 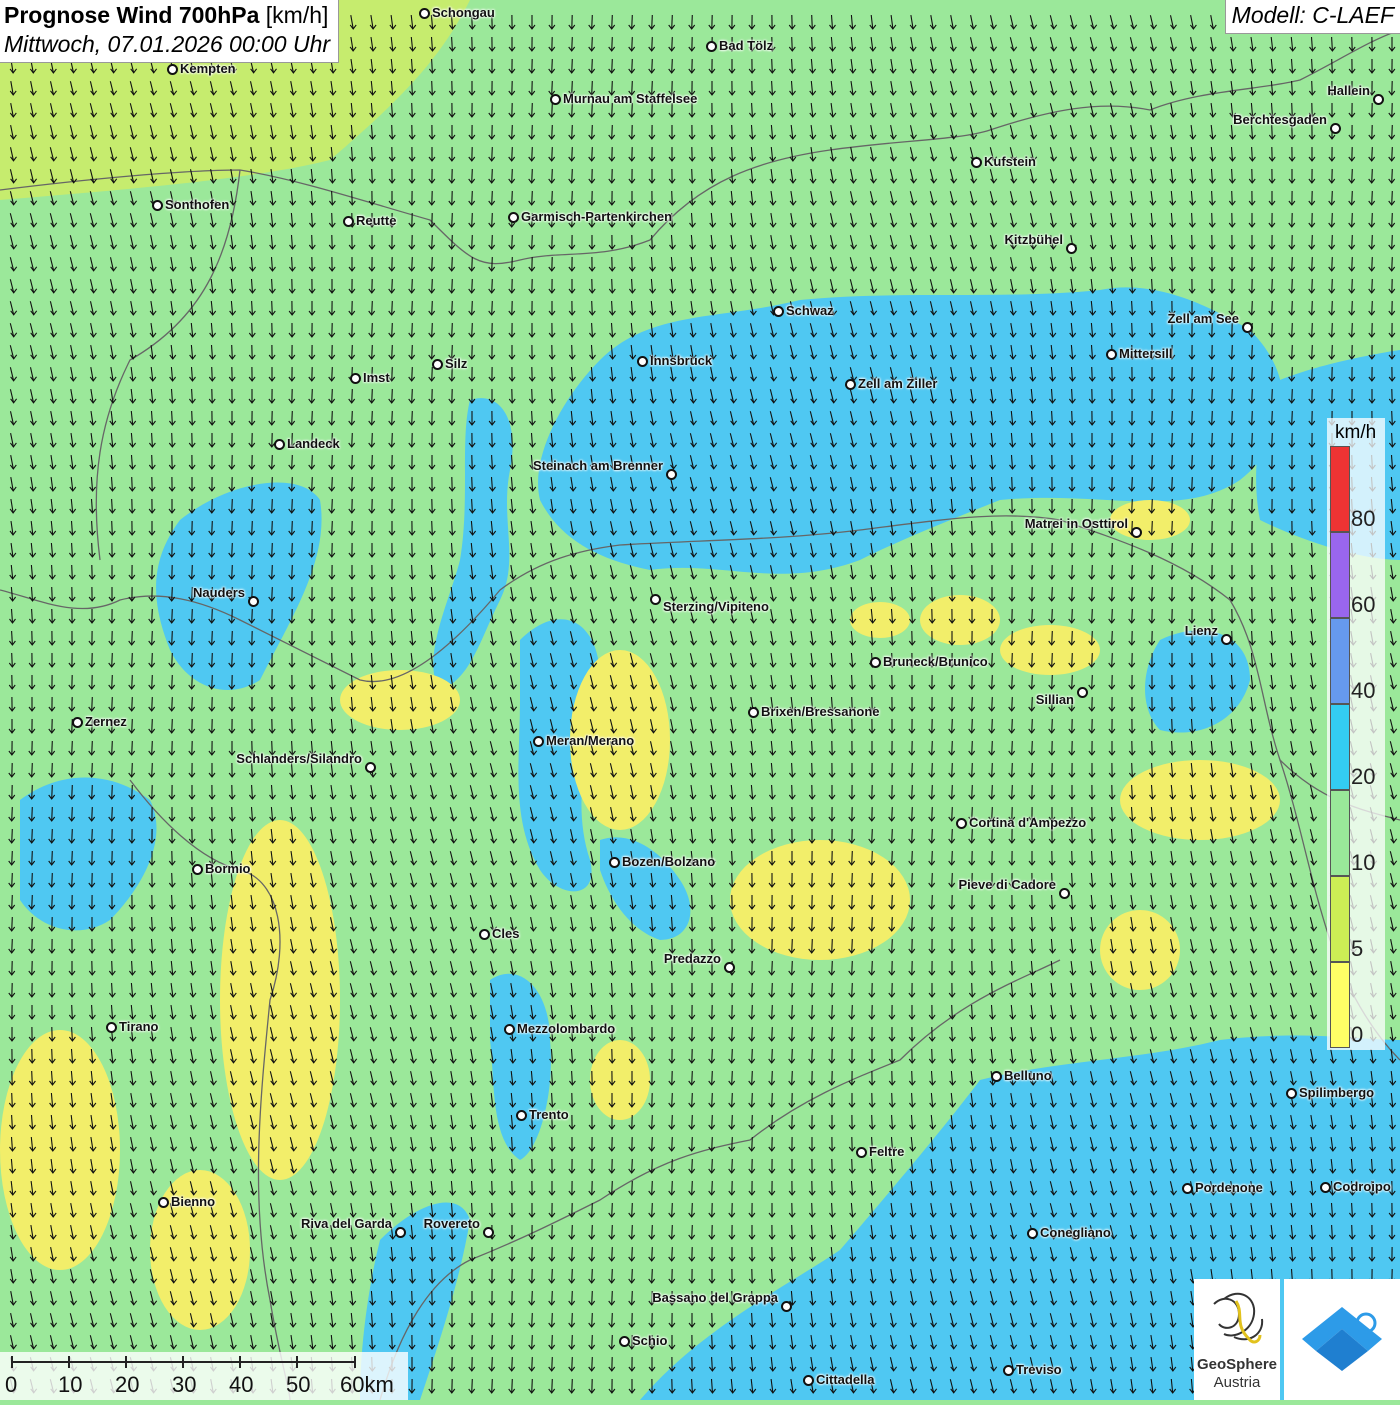 What do you see at coordinates (1201, 630) in the screenshot?
I see `city-label: Lienz` at bounding box center [1201, 630].